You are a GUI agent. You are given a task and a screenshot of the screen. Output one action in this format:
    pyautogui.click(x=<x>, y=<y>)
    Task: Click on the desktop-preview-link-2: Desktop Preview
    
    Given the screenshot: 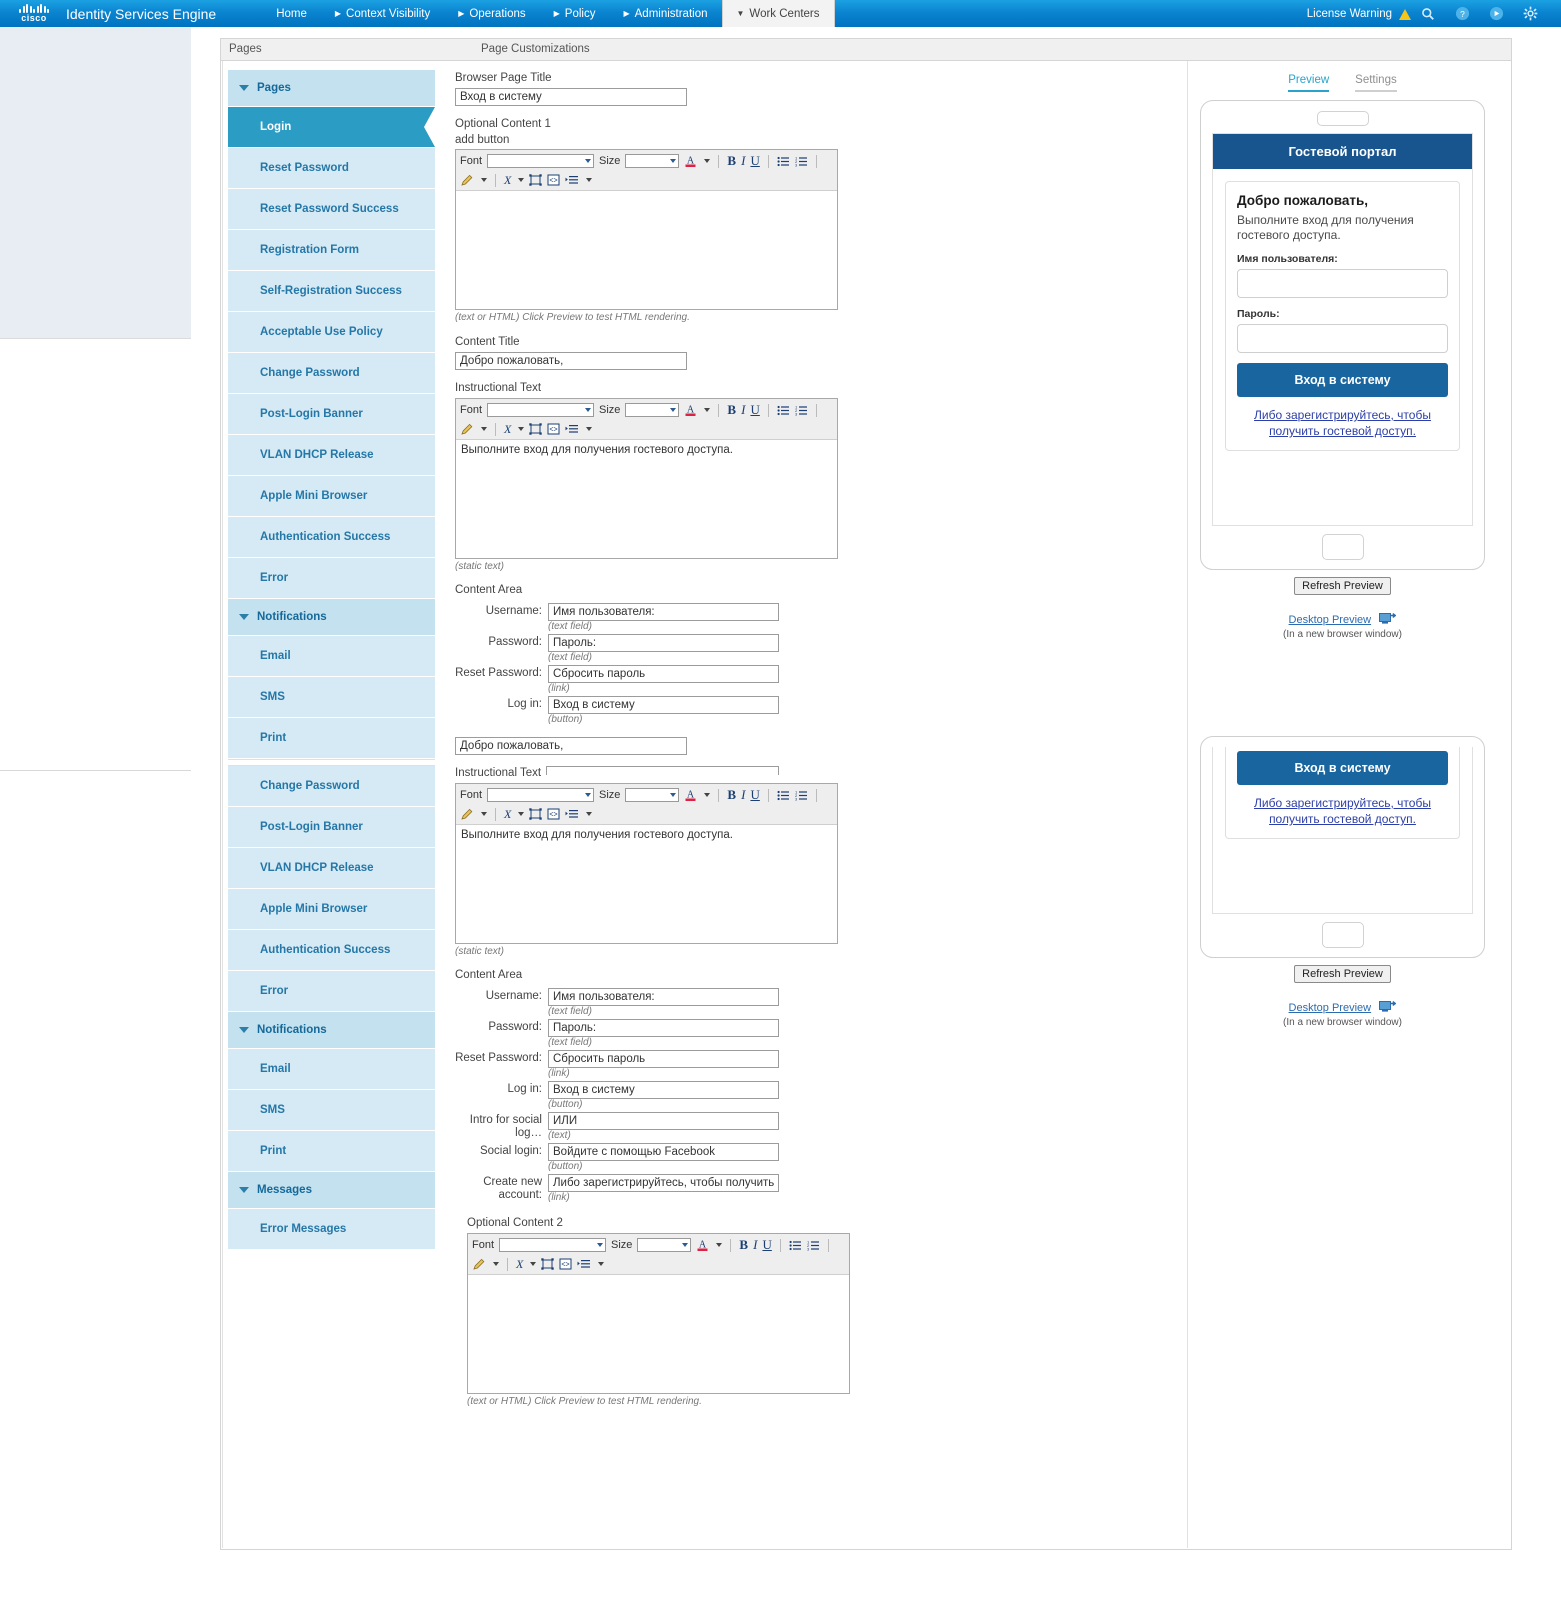 What is the action you would take?
    pyautogui.click(x=1330, y=1008)
    